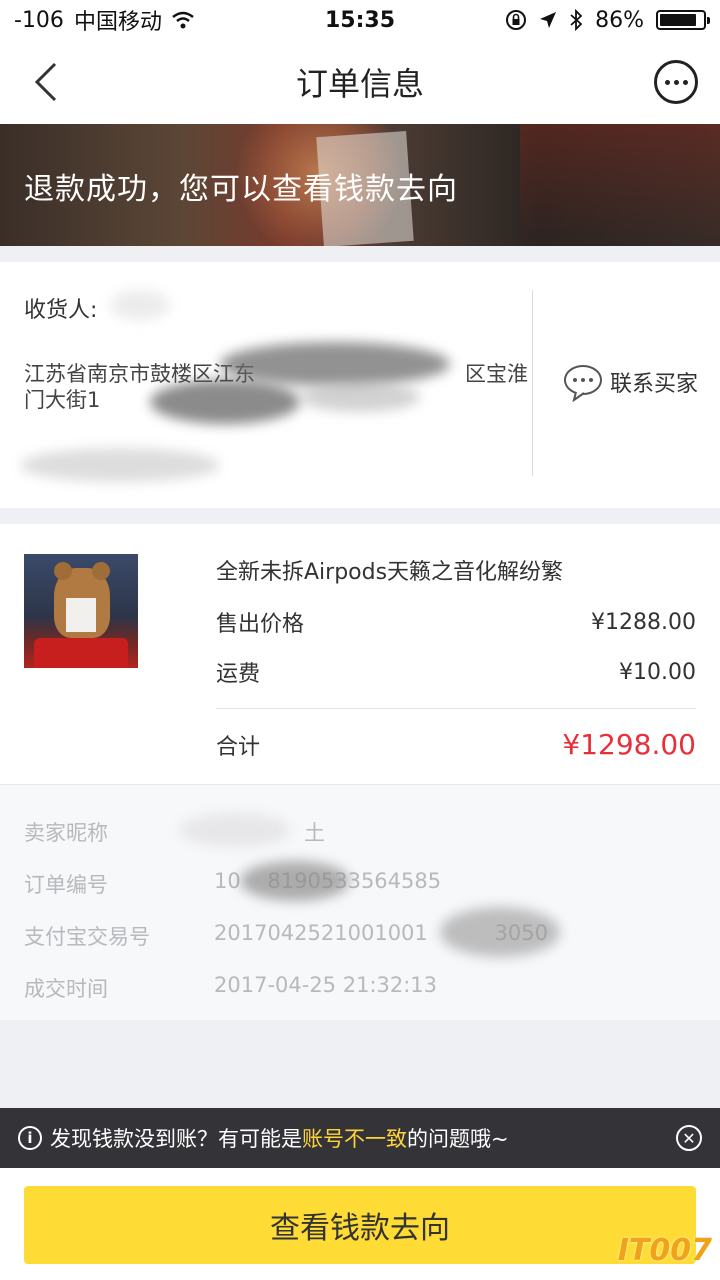 This screenshot has width=720, height=1280. What do you see at coordinates (360, 20) in the screenshot?
I see `status-bar: -106 中国移动 15:35 86%` at bounding box center [360, 20].